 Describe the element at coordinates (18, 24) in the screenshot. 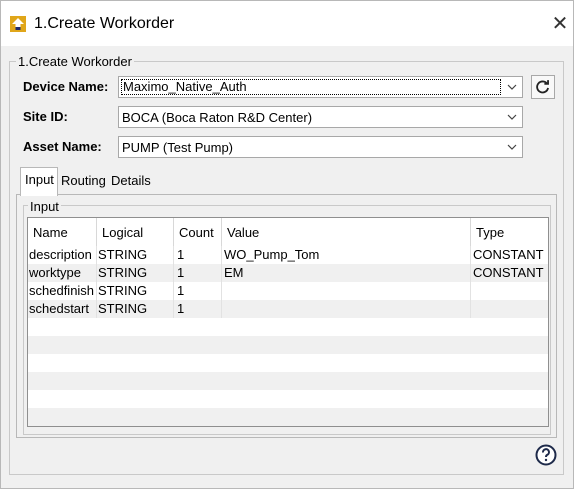

I see `app-logo-icon` at that location.